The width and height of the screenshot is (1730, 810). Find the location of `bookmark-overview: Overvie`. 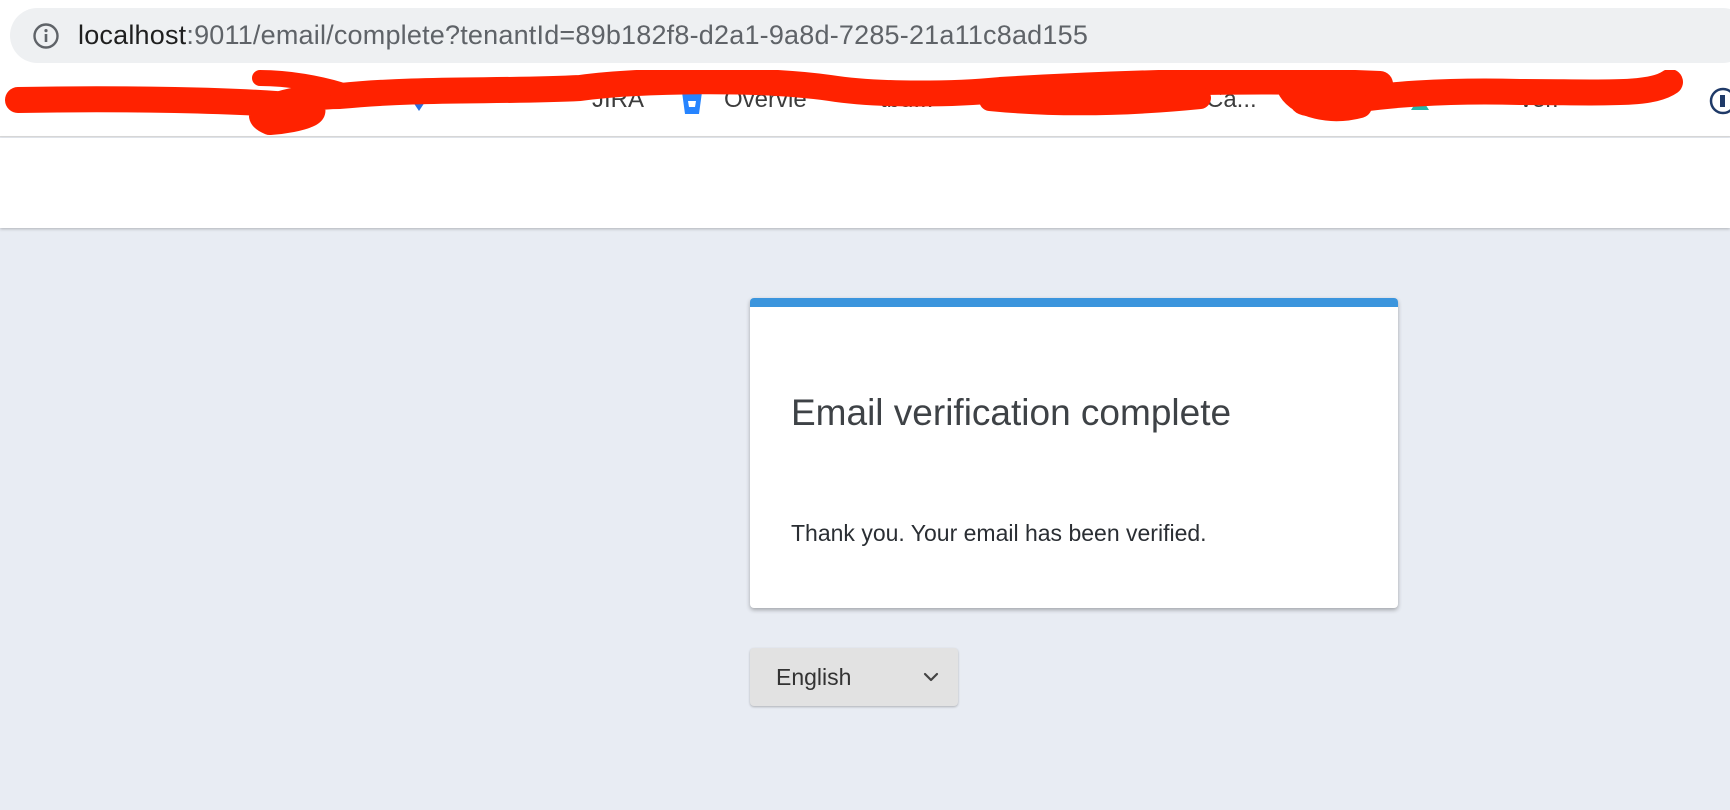

bookmark-overview: Overvie is located at coordinates (765, 100).